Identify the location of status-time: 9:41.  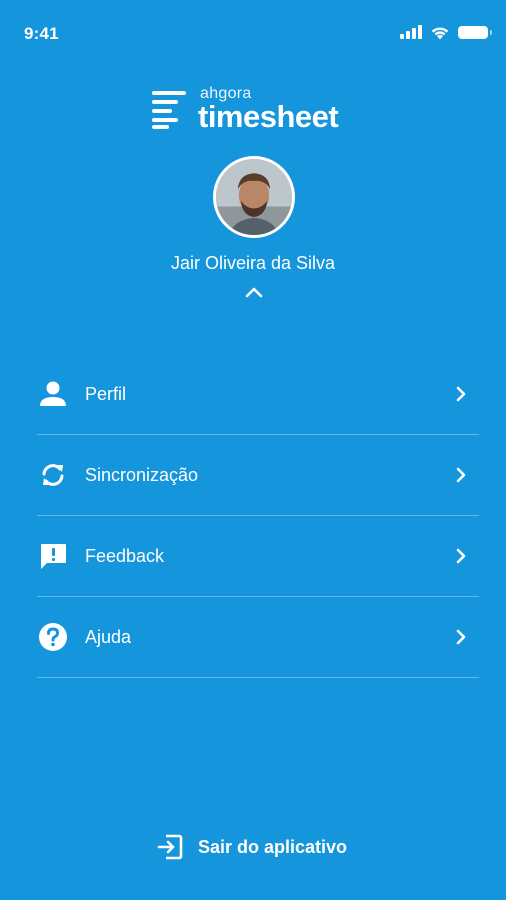
(41, 33).